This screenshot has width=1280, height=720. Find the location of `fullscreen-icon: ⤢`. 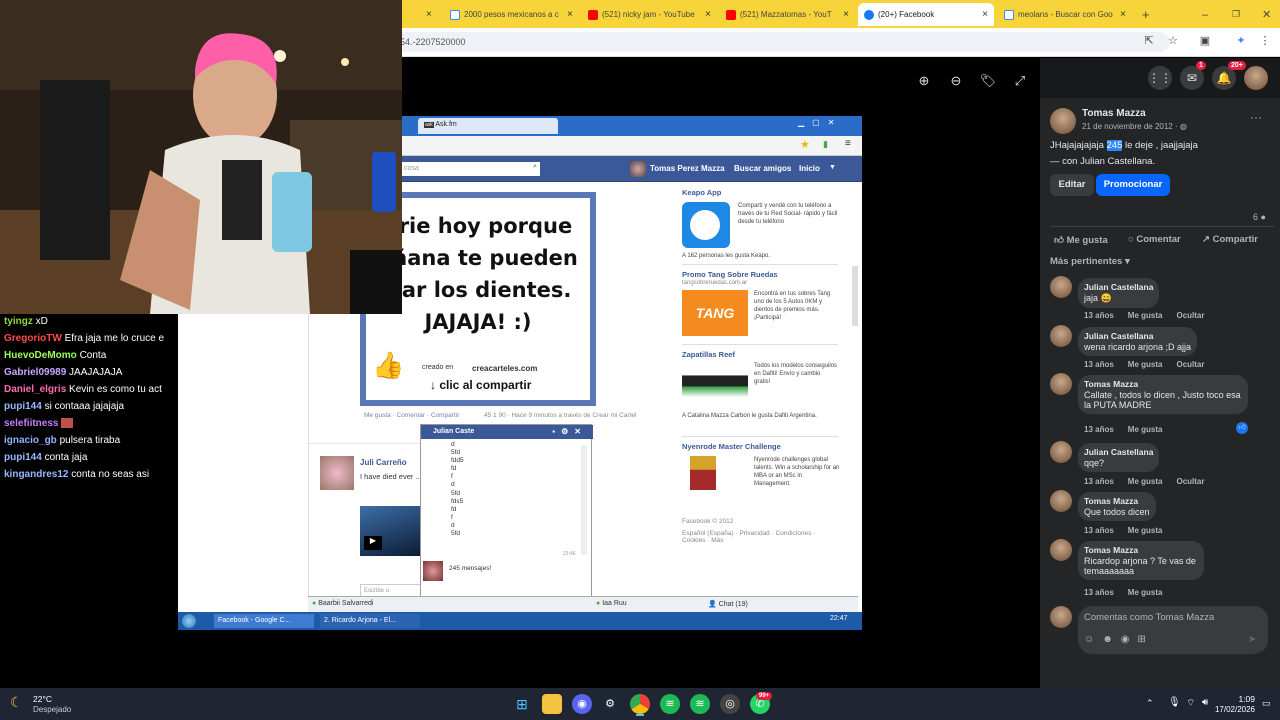

fullscreen-icon: ⤢ is located at coordinates (1020, 81).